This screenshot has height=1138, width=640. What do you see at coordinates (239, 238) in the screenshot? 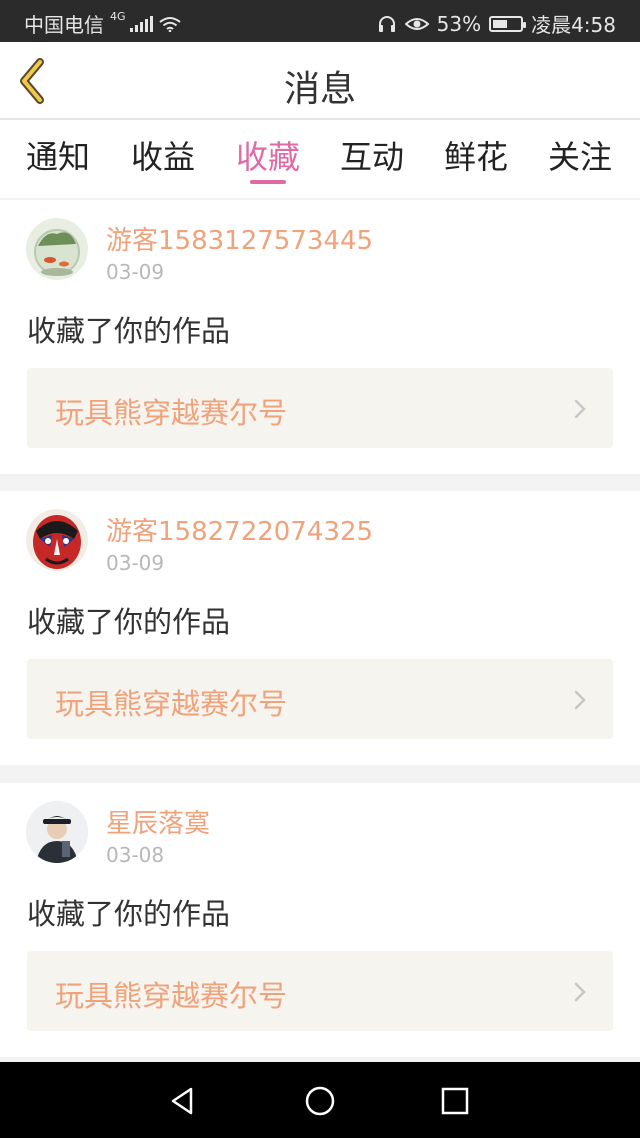
I see `username: 游客1583127573445` at bounding box center [239, 238].